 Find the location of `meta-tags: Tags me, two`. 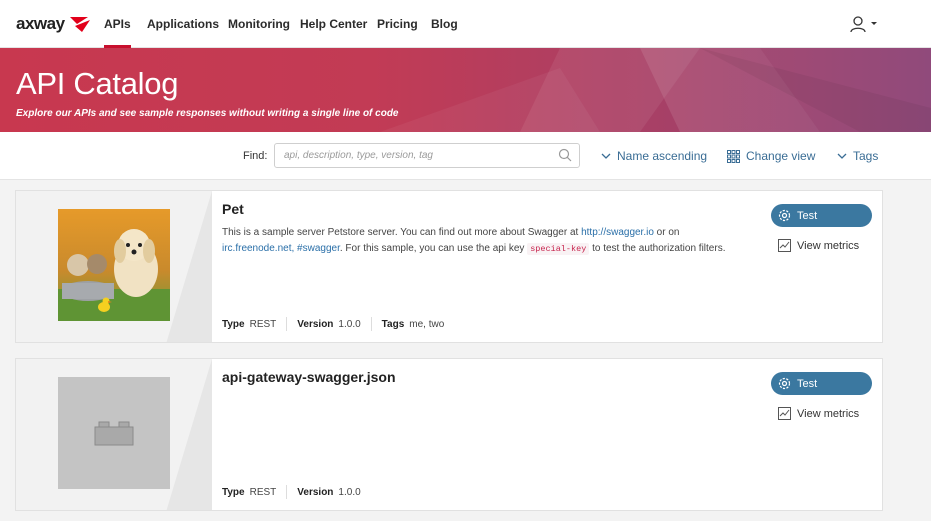

meta-tags: Tags me, two is located at coordinates (413, 324).